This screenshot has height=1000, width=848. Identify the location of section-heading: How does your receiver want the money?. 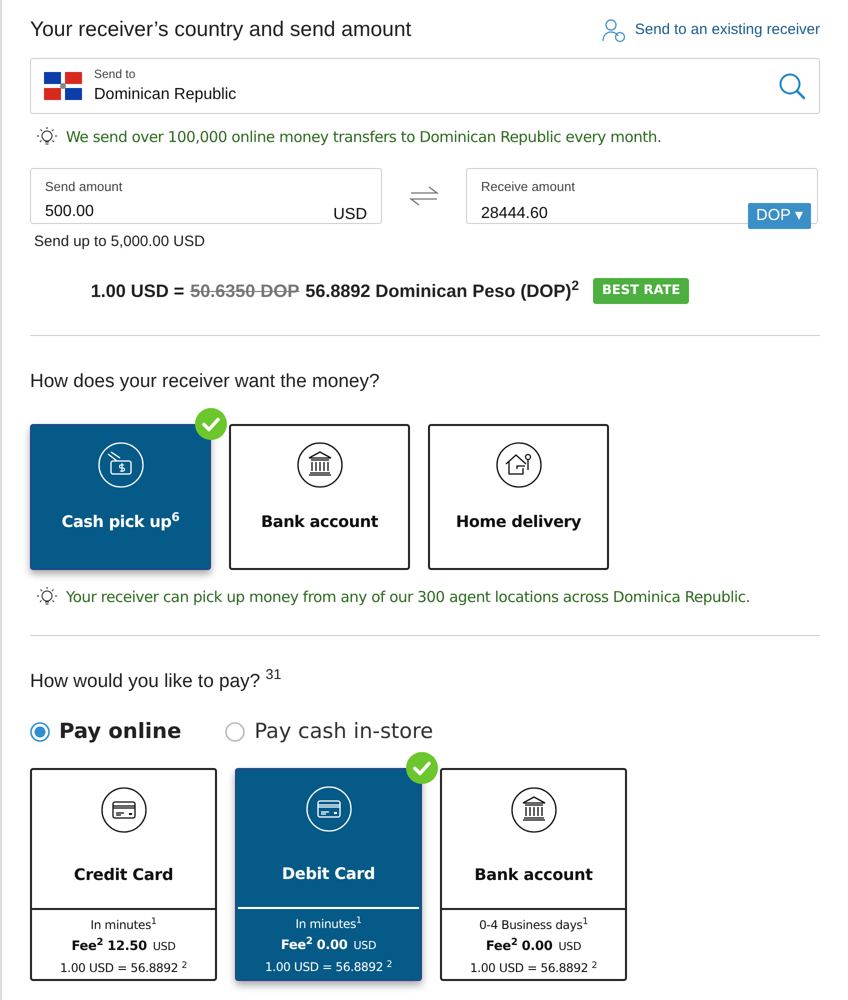
(205, 382).